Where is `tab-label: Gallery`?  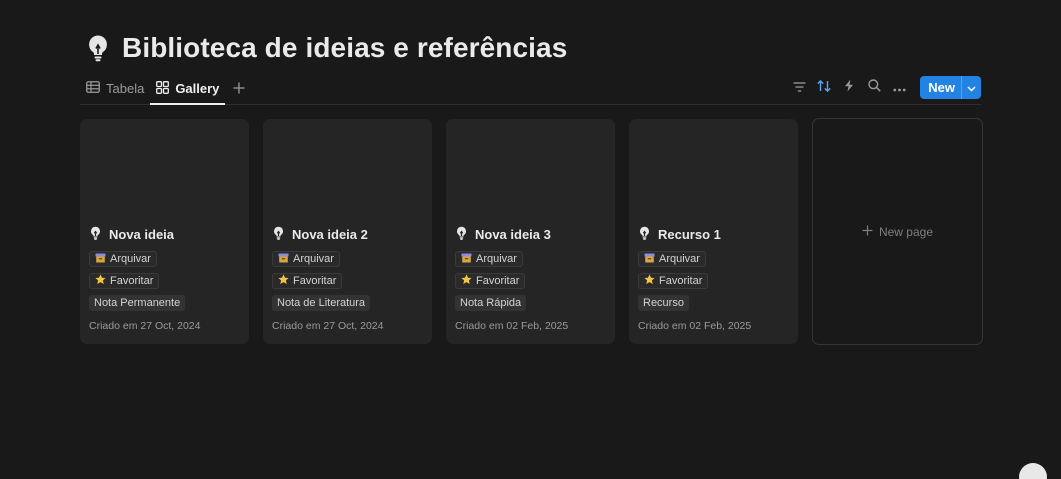 tab-label: Gallery is located at coordinates (197, 88).